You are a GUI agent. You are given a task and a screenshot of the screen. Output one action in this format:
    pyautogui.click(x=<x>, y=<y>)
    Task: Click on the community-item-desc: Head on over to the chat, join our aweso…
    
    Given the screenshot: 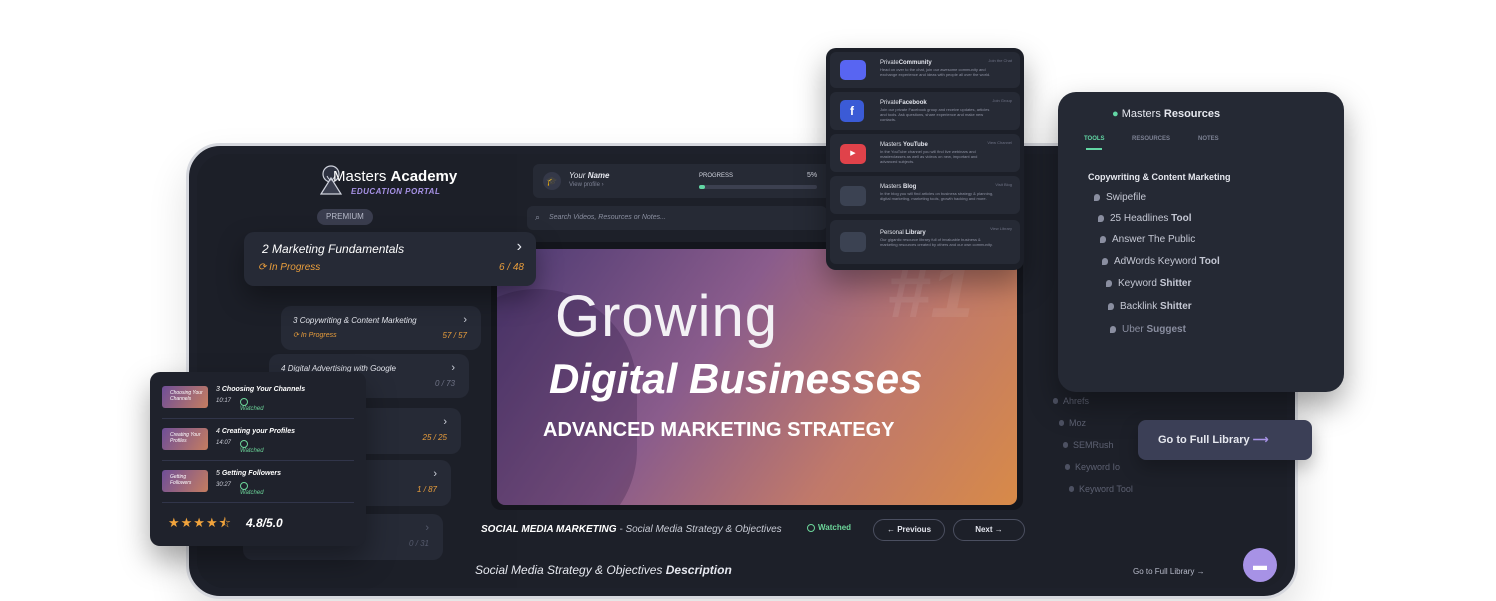 What is the action you would take?
    pyautogui.click(x=935, y=72)
    